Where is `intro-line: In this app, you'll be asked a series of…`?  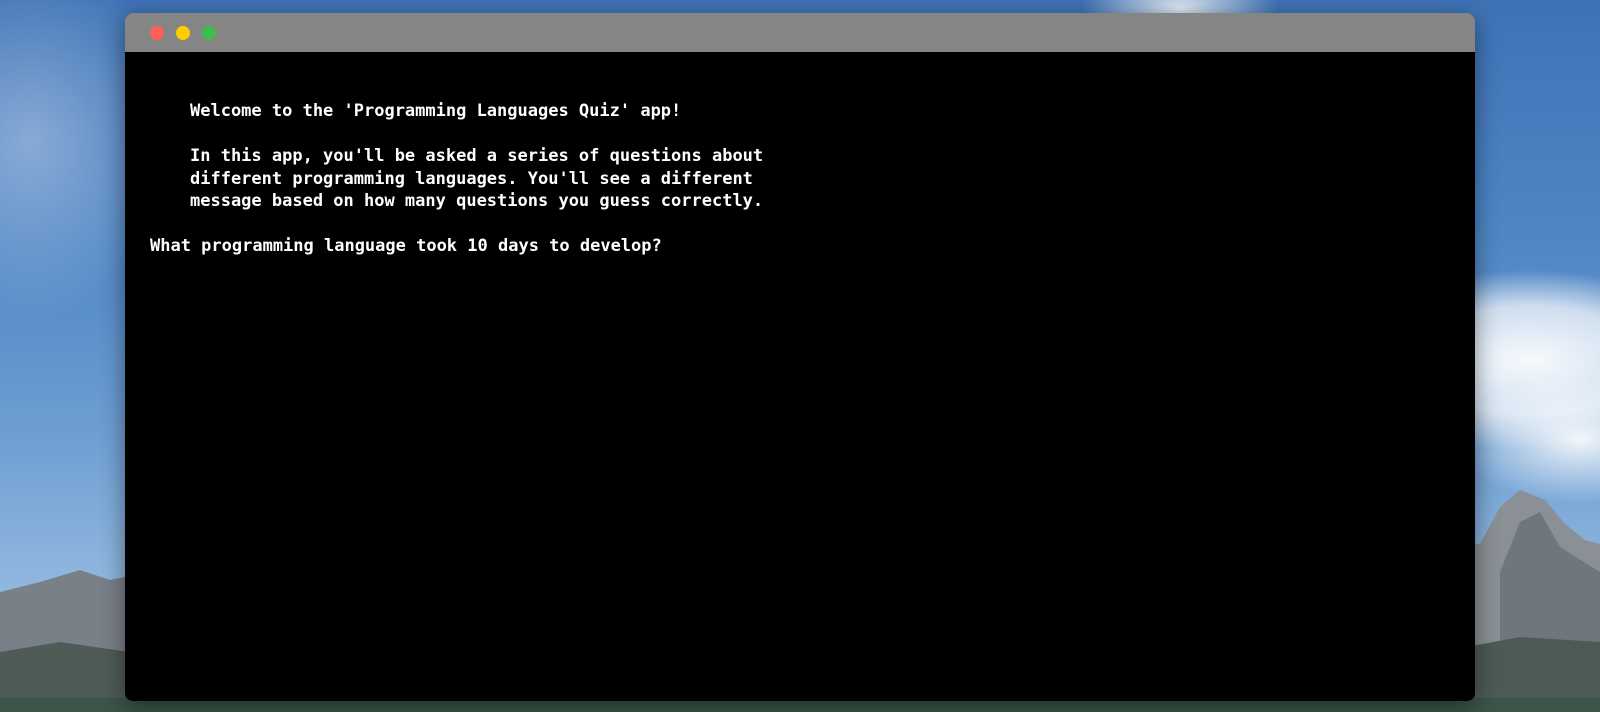 intro-line: In this app, you'll be asked a series of… is located at coordinates (477, 156).